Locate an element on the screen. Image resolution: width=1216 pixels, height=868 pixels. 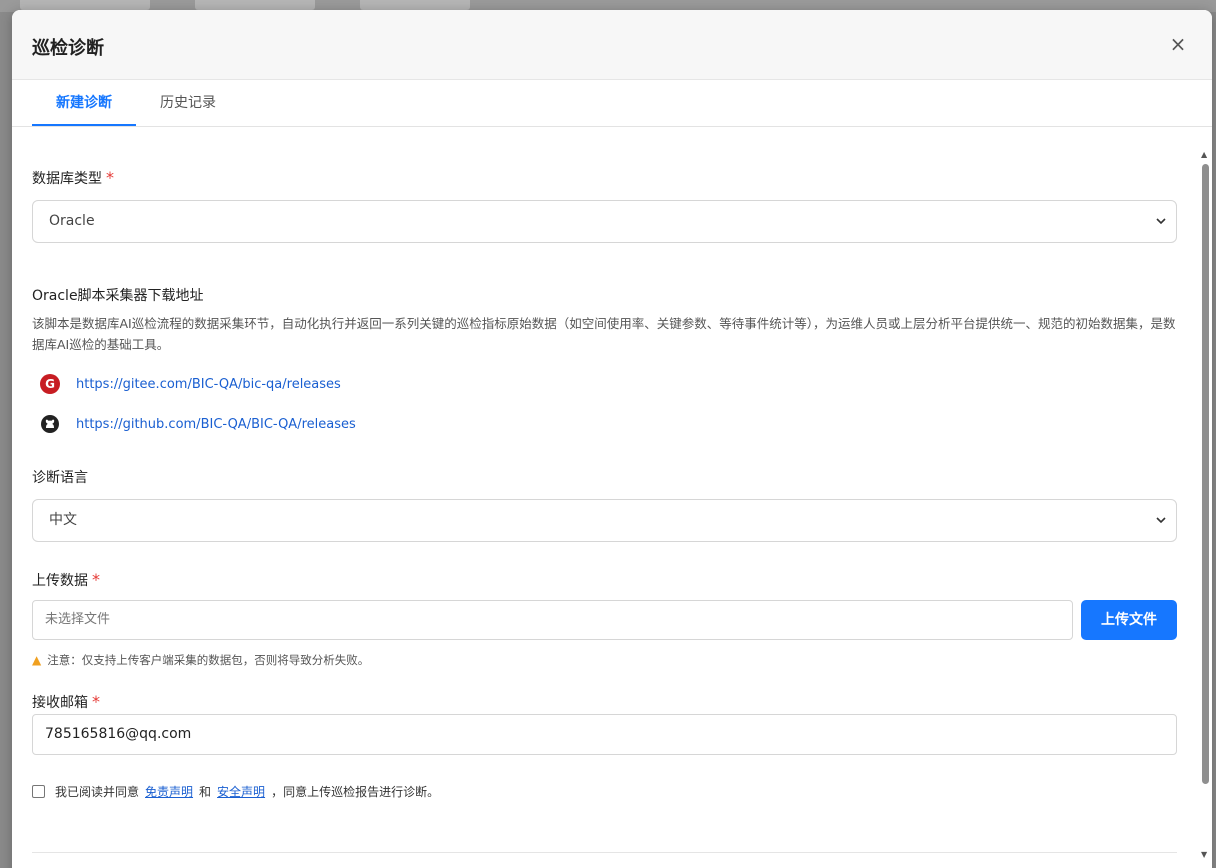
scroll-down-icon: ▼ is located at coordinates (1204, 854).